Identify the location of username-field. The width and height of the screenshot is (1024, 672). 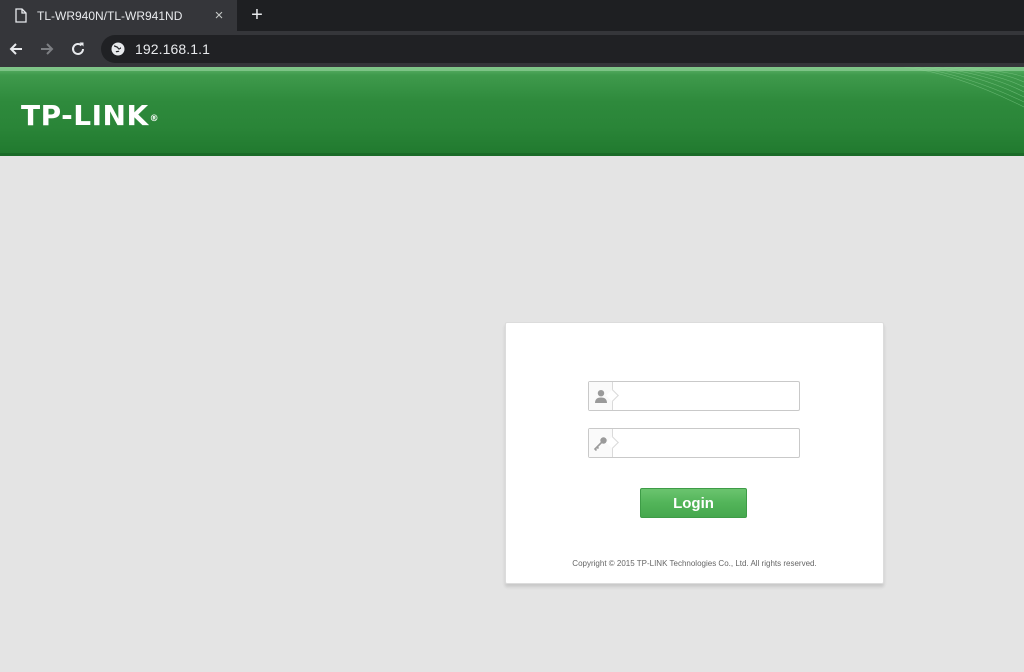
(694, 396).